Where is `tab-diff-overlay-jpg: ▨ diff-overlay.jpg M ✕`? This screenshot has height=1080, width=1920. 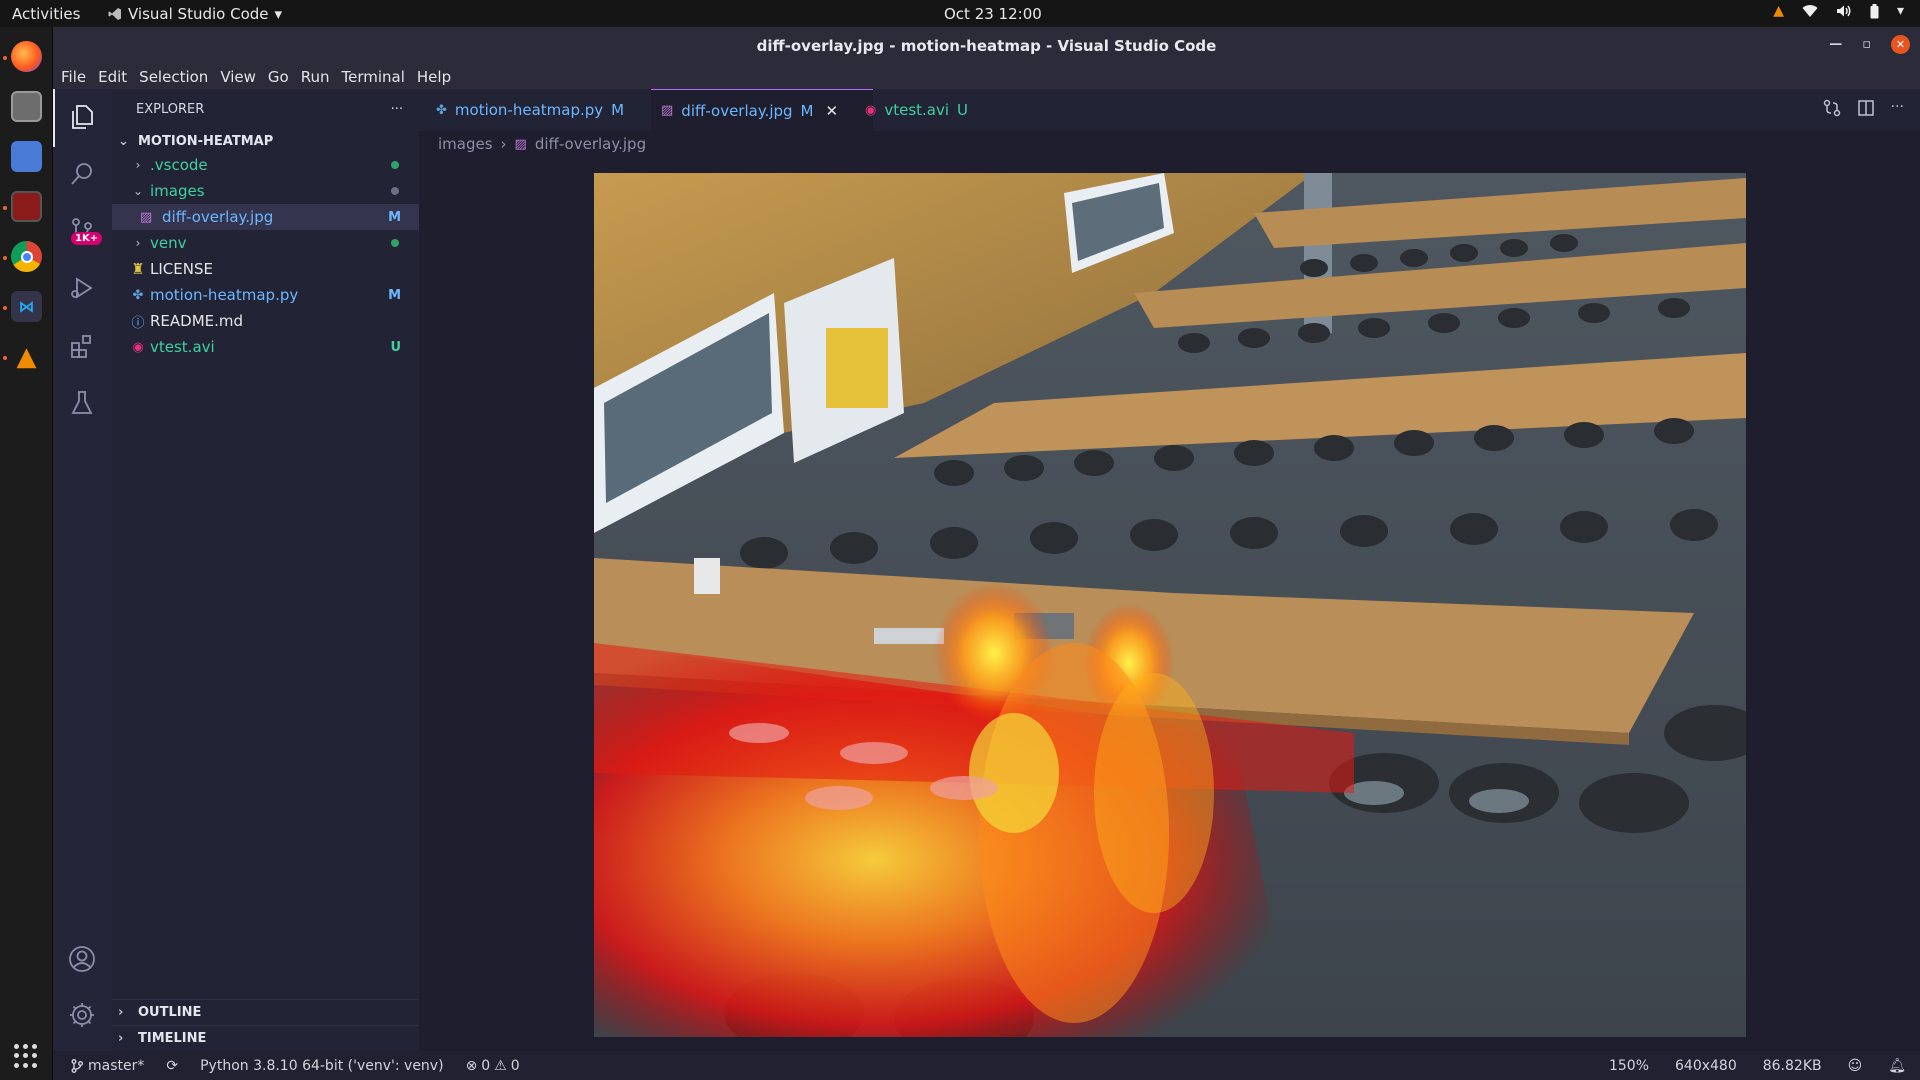 tab-diff-overlay-jpg: ▨ diff-overlay.jpg M ✕ is located at coordinates (762, 110).